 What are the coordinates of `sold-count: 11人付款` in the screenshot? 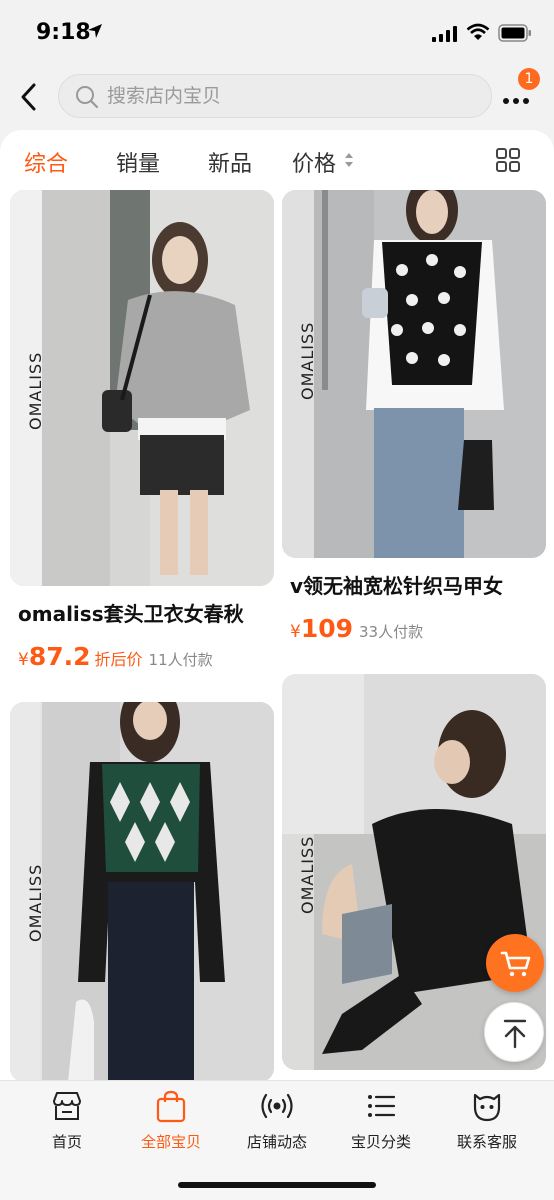 It's located at (180, 660).